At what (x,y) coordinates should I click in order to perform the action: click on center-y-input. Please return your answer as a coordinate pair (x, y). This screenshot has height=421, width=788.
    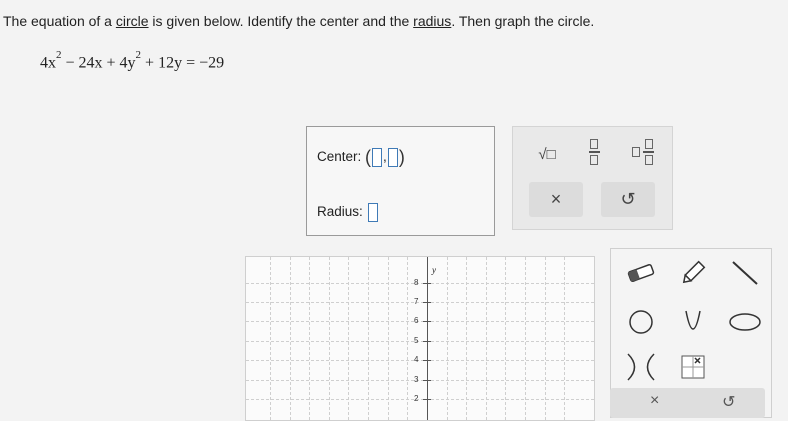
    Looking at the image, I should click on (392, 157).